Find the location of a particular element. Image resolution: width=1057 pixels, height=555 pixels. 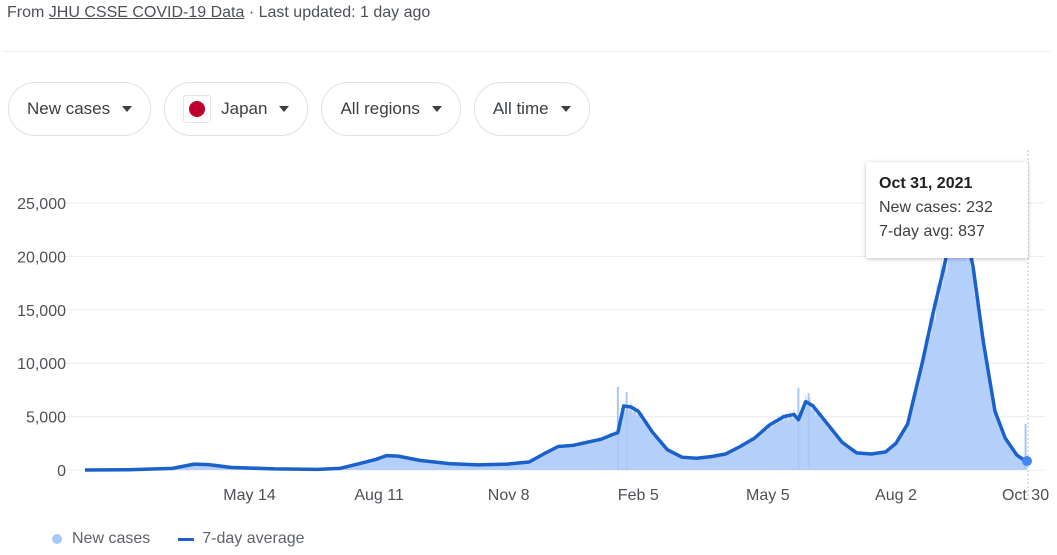

country-dropdown: Japan is located at coordinates (236, 109).